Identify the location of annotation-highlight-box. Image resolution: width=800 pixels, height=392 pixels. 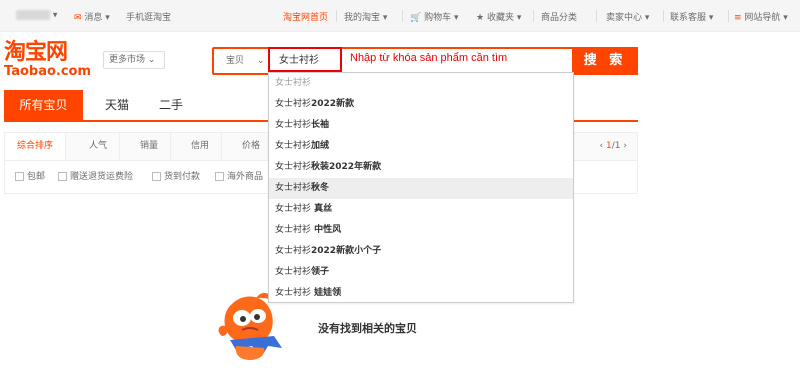
(305, 59).